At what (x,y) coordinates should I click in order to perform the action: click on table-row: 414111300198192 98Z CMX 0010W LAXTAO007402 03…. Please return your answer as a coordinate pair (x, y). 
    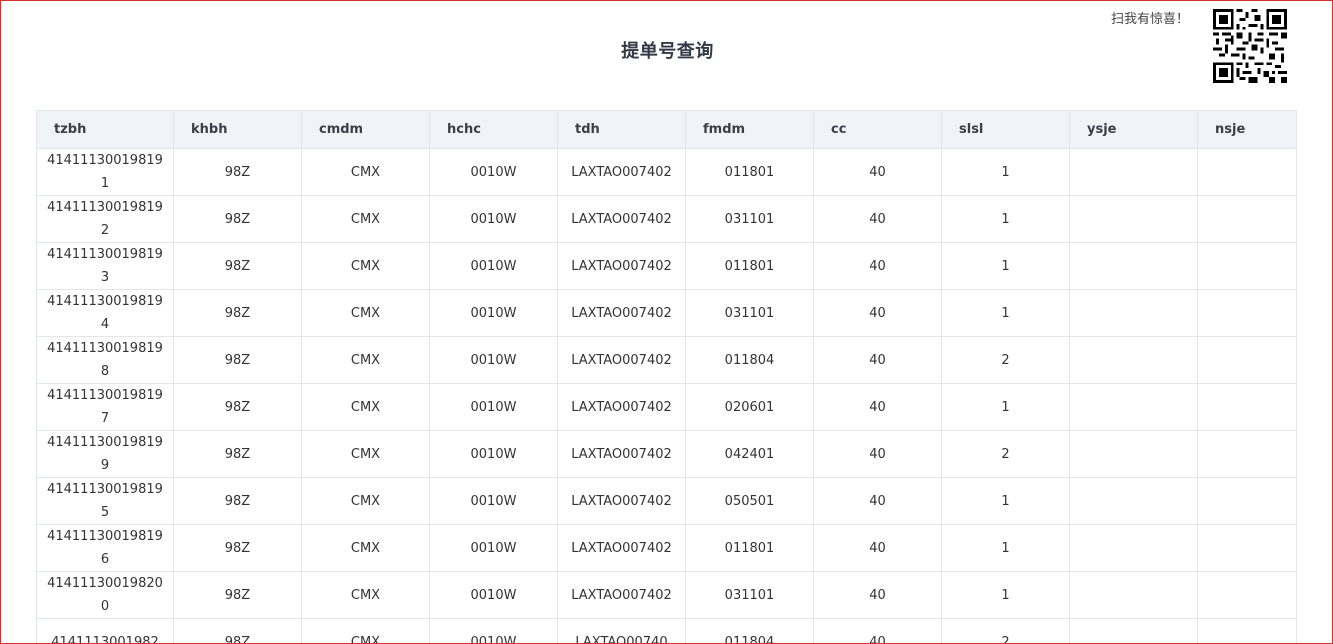
    Looking at the image, I should click on (666, 219).